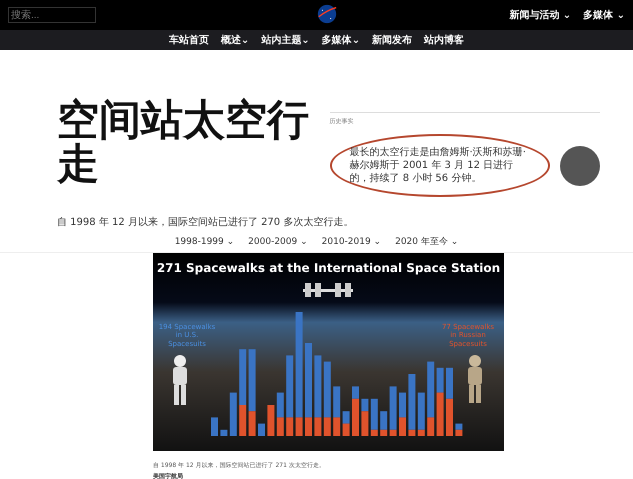 The height and width of the screenshot is (479, 633). Describe the element at coordinates (205, 222) in the screenshot. I see `intro-text: 自 1998 年 12 月以来，国际空间站已进行了 270 多次太空行走。` at that location.